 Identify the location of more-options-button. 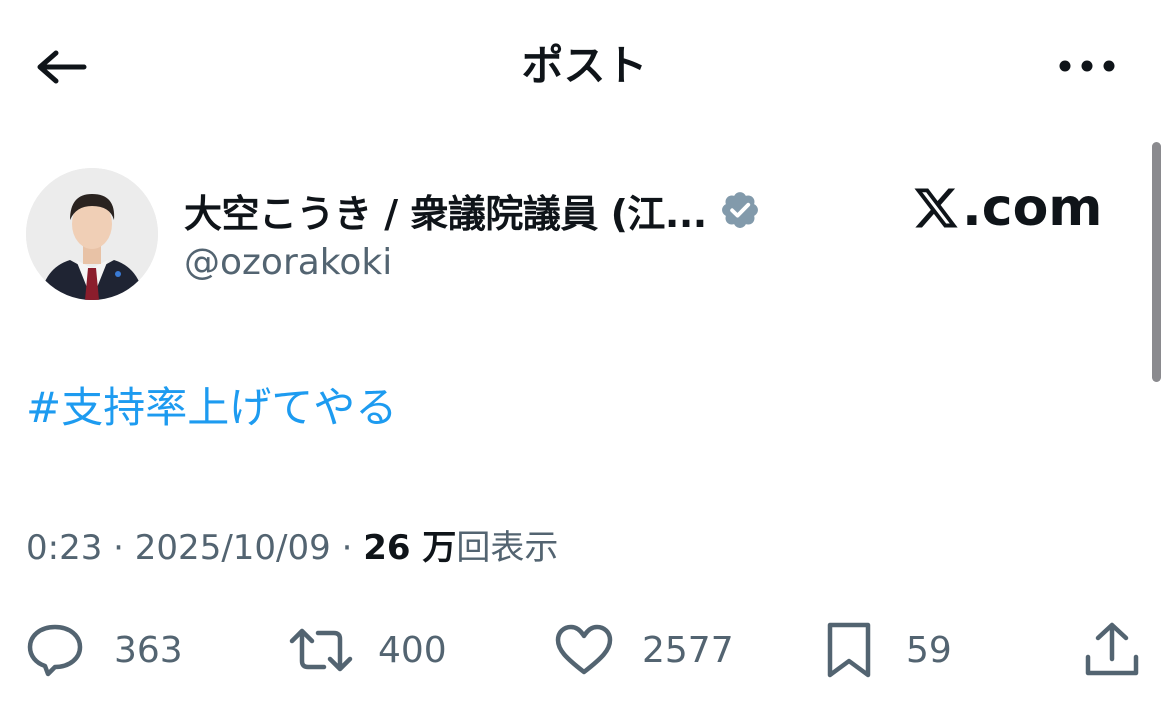
(1087, 66).